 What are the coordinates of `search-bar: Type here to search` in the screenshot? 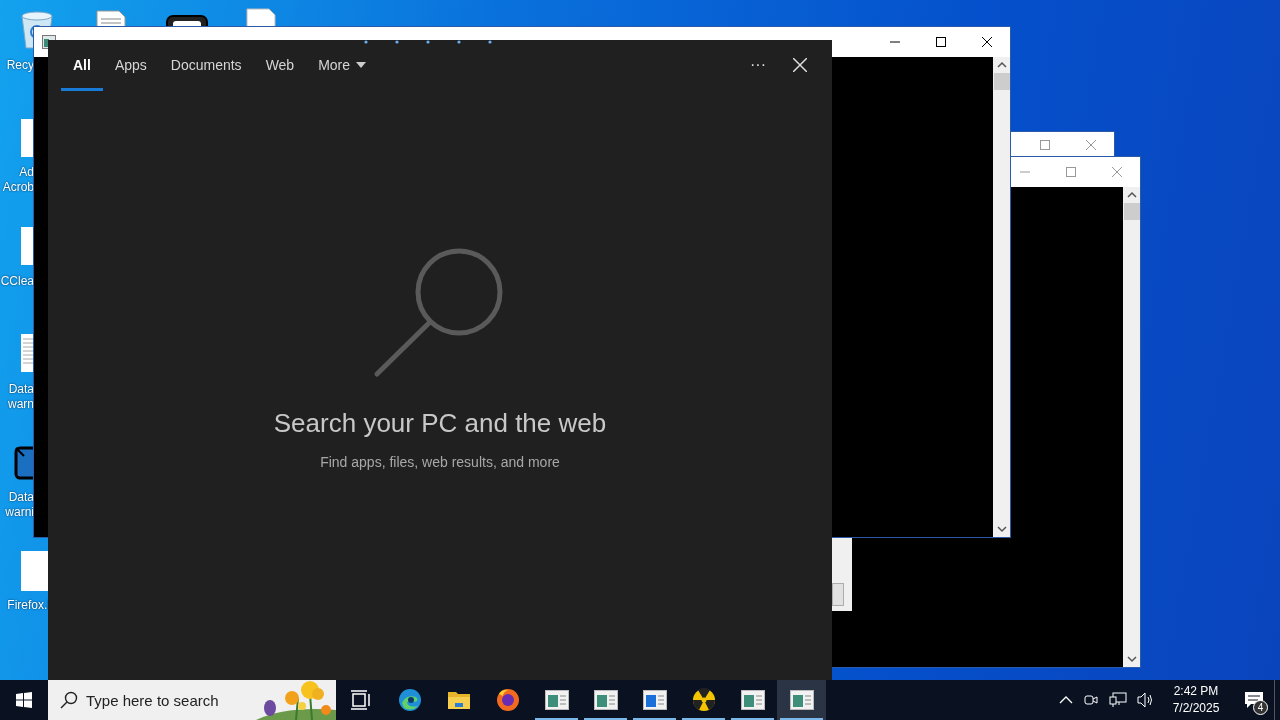 It's located at (192, 700).